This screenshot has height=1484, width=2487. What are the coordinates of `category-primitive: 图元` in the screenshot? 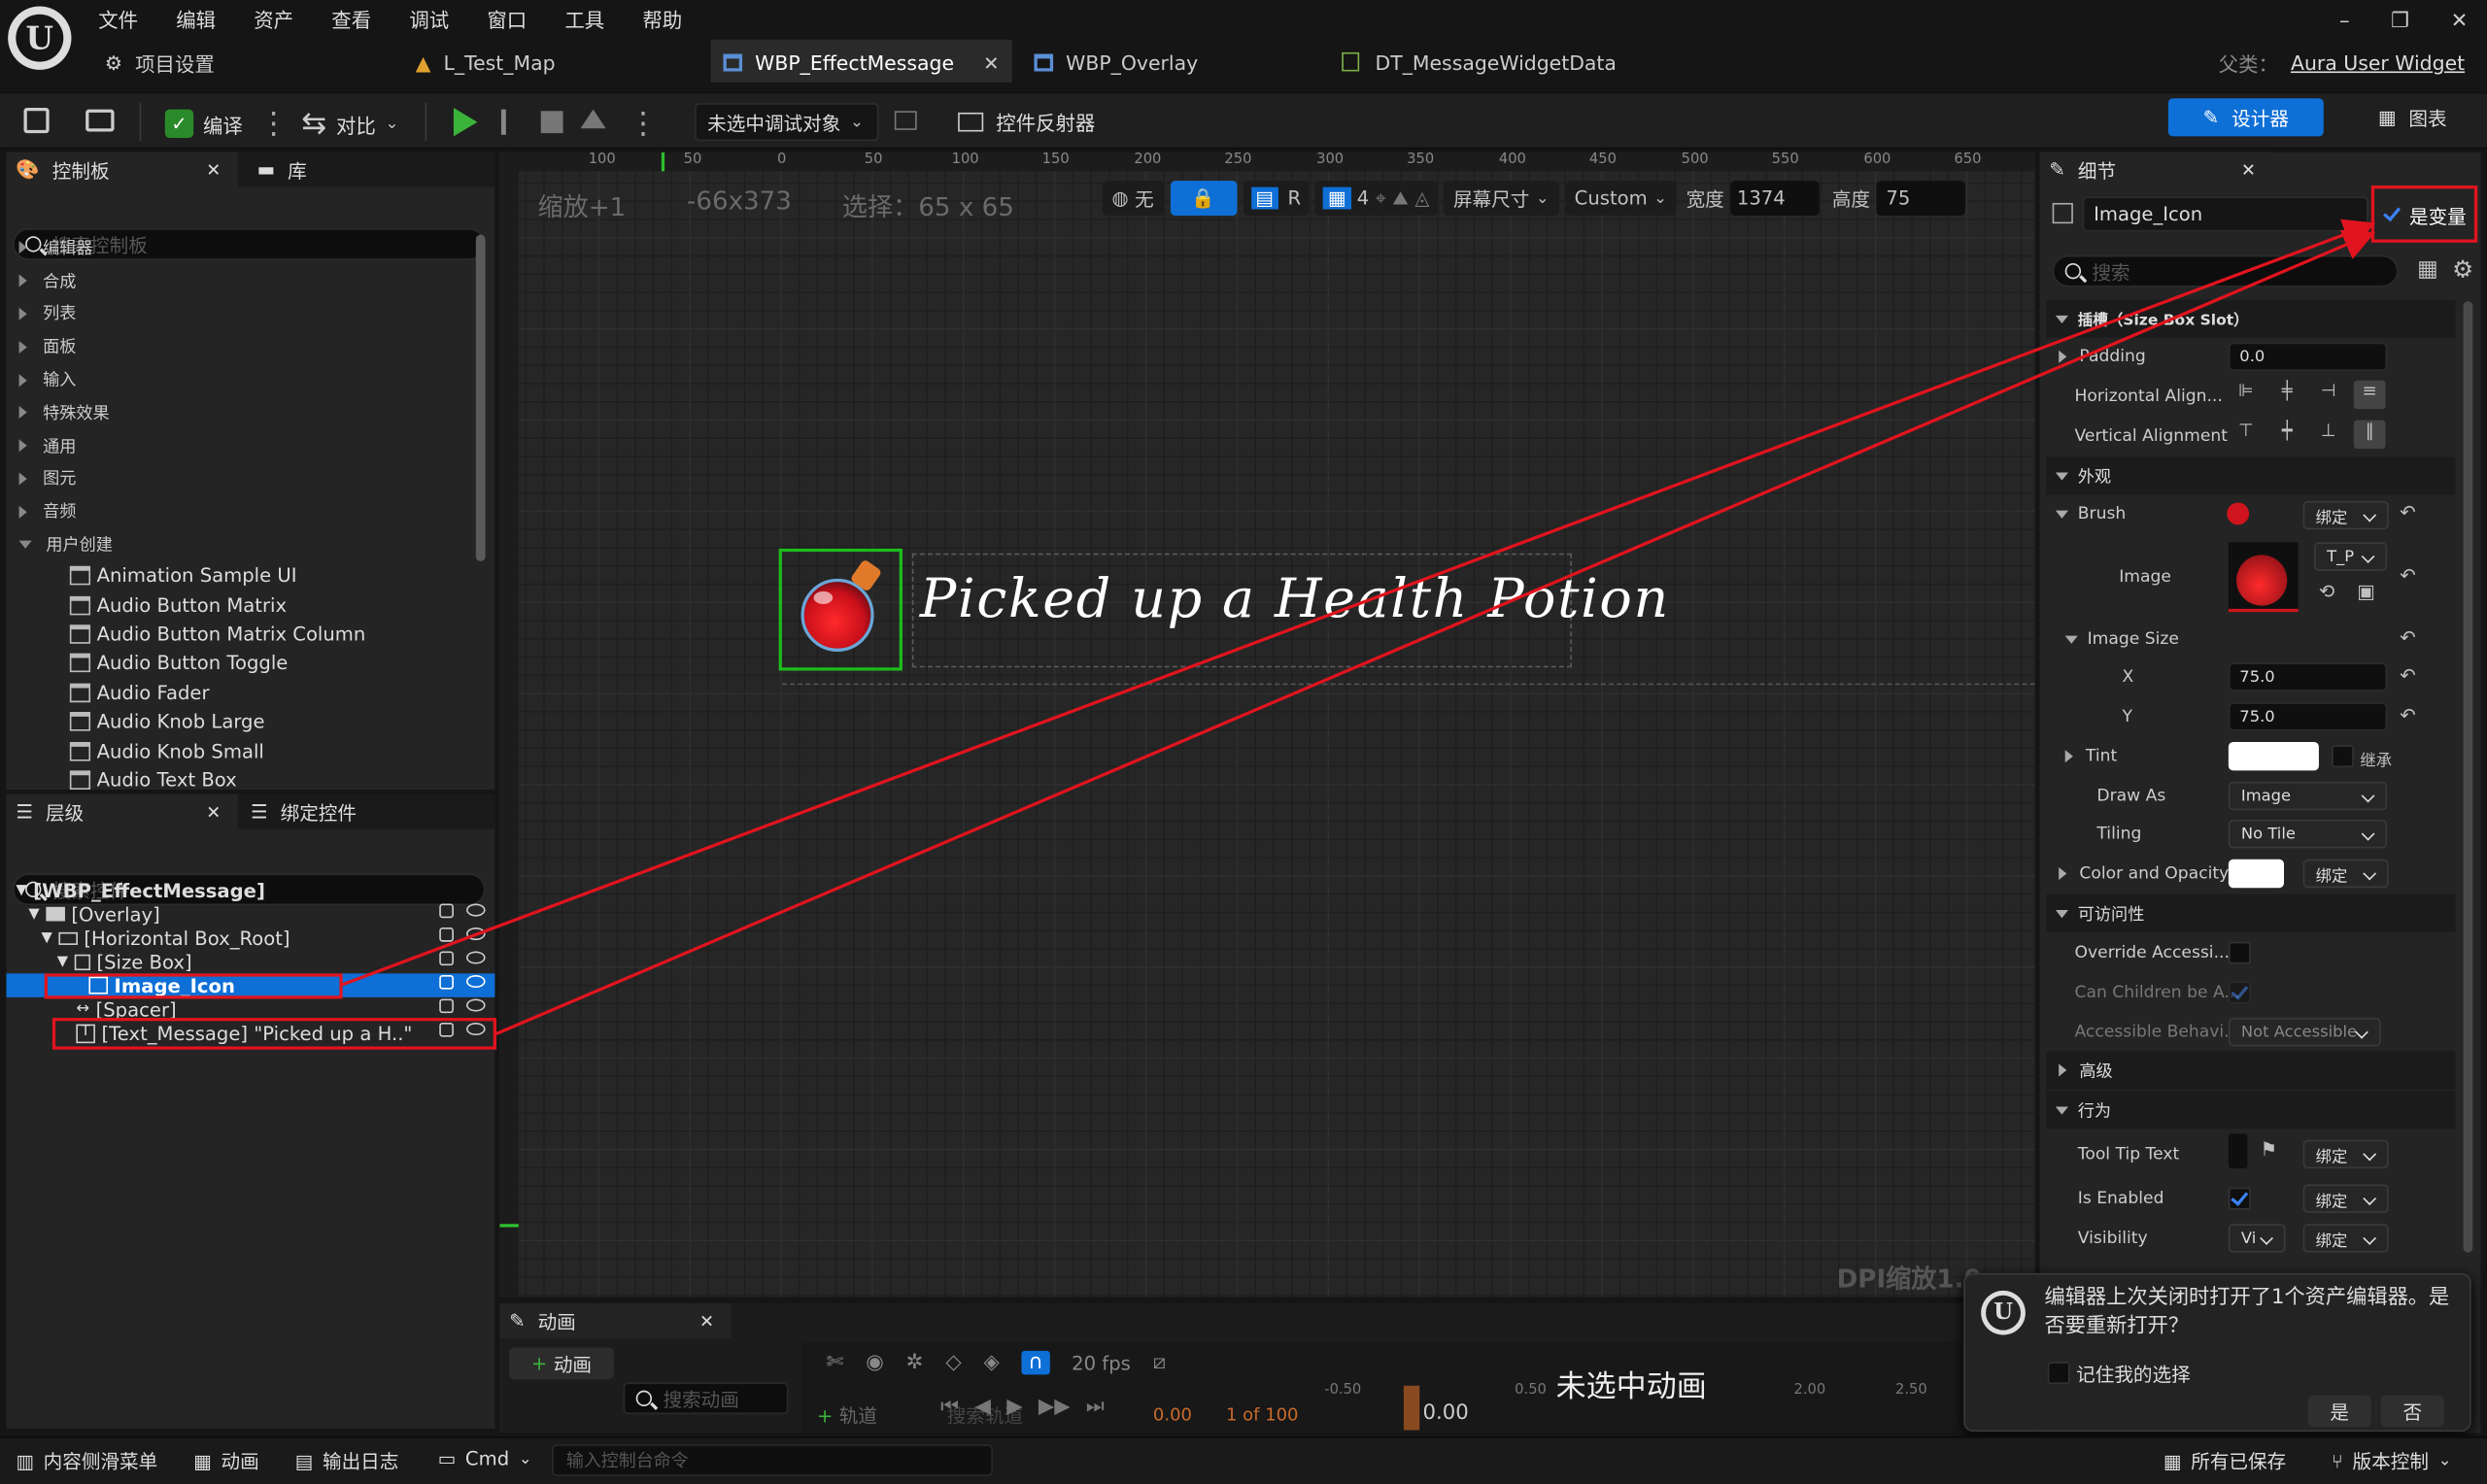 It's located at (241, 478).